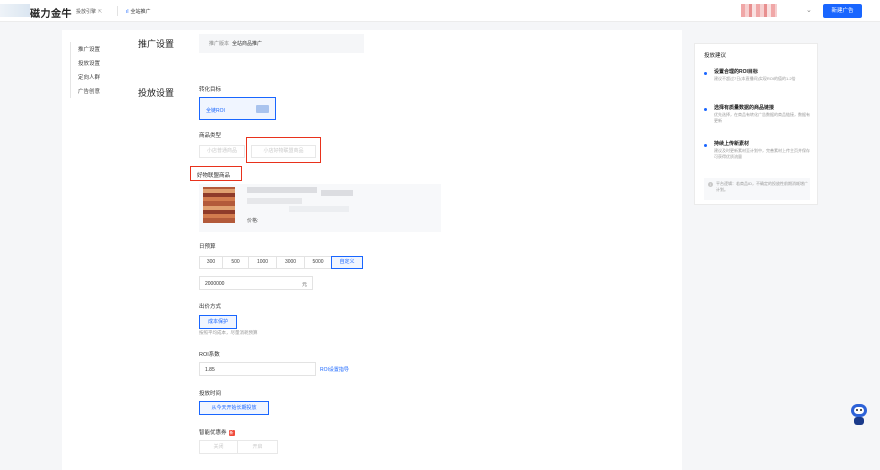  Describe the element at coordinates (210, 307) in the screenshot. I see `bid-method-label: 出价方式` at that location.